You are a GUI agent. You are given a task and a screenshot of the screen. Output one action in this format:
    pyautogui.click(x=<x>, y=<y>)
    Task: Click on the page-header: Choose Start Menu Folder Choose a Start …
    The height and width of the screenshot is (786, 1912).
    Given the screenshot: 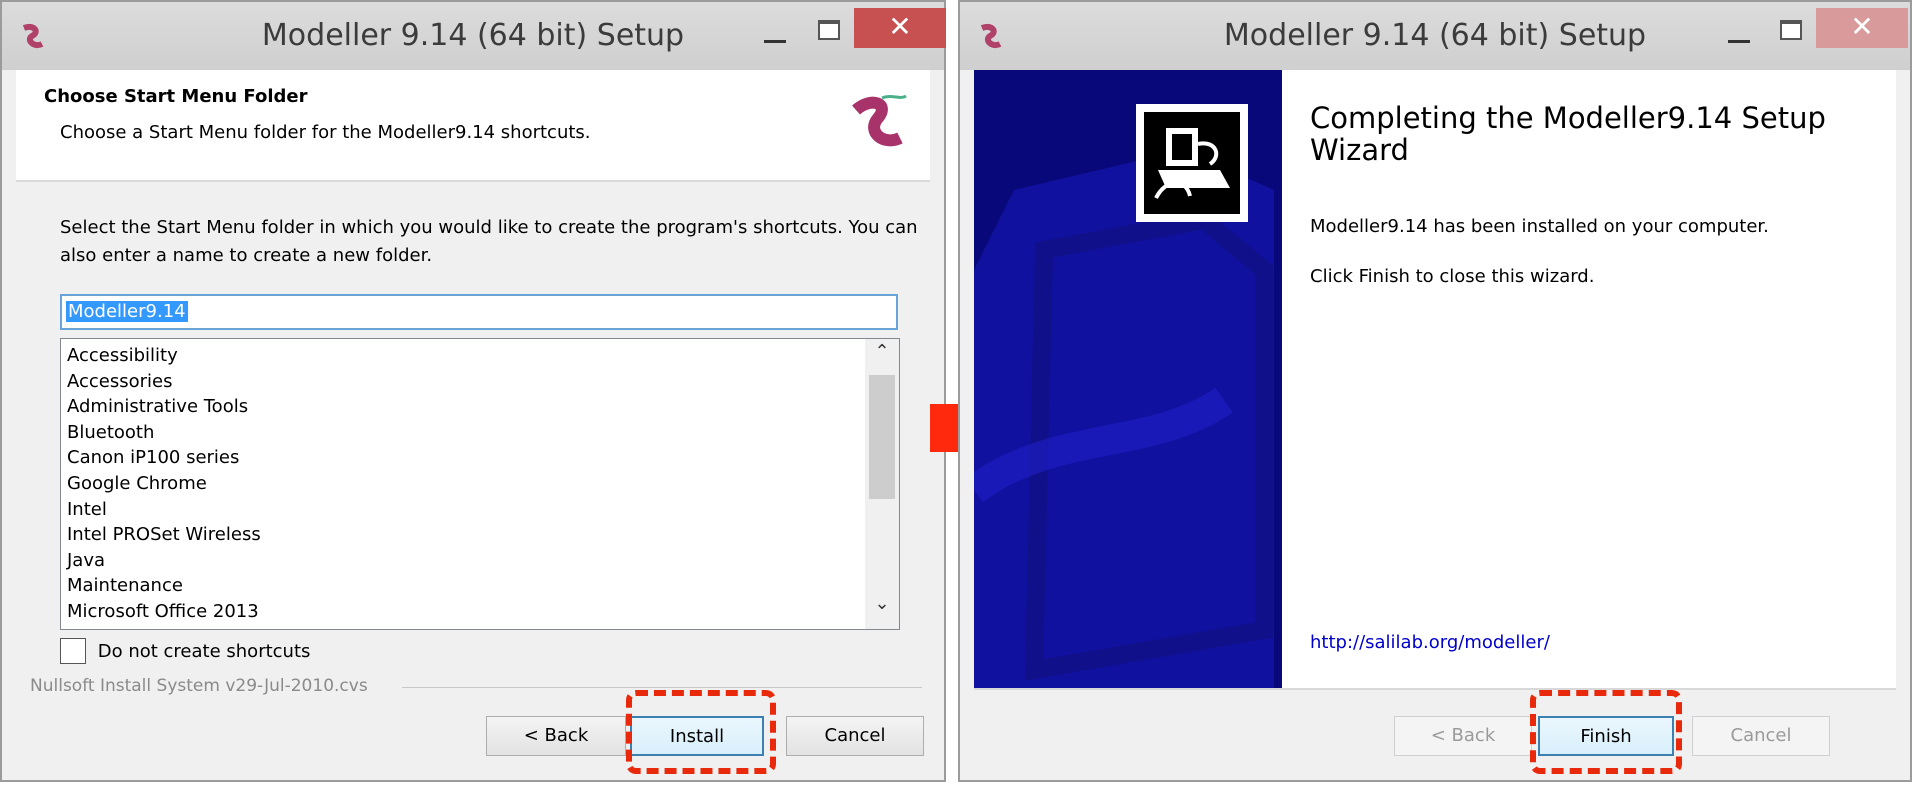 What is the action you would take?
    pyautogui.click(x=473, y=126)
    